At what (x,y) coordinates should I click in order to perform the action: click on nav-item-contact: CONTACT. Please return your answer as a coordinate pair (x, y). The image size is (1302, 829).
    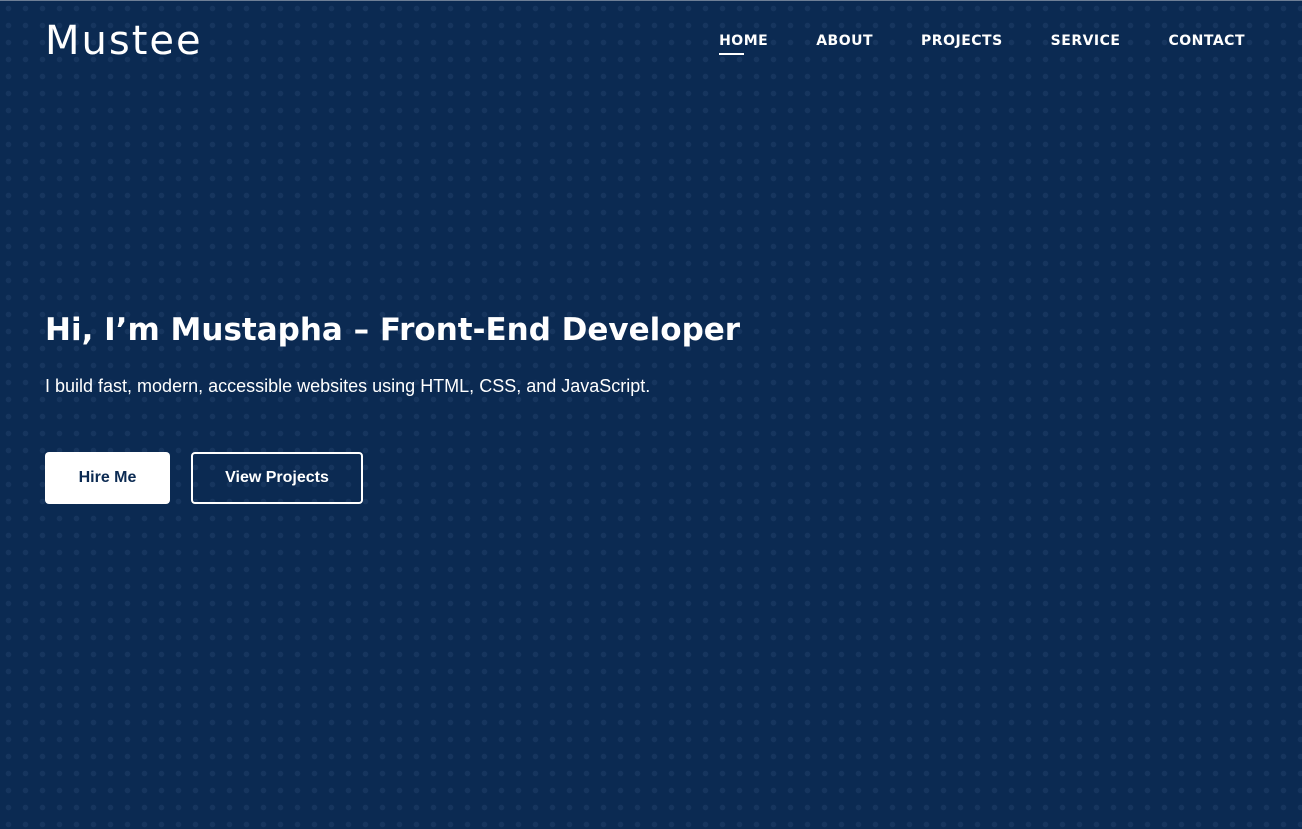
    Looking at the image, I should click on (1206, 41).